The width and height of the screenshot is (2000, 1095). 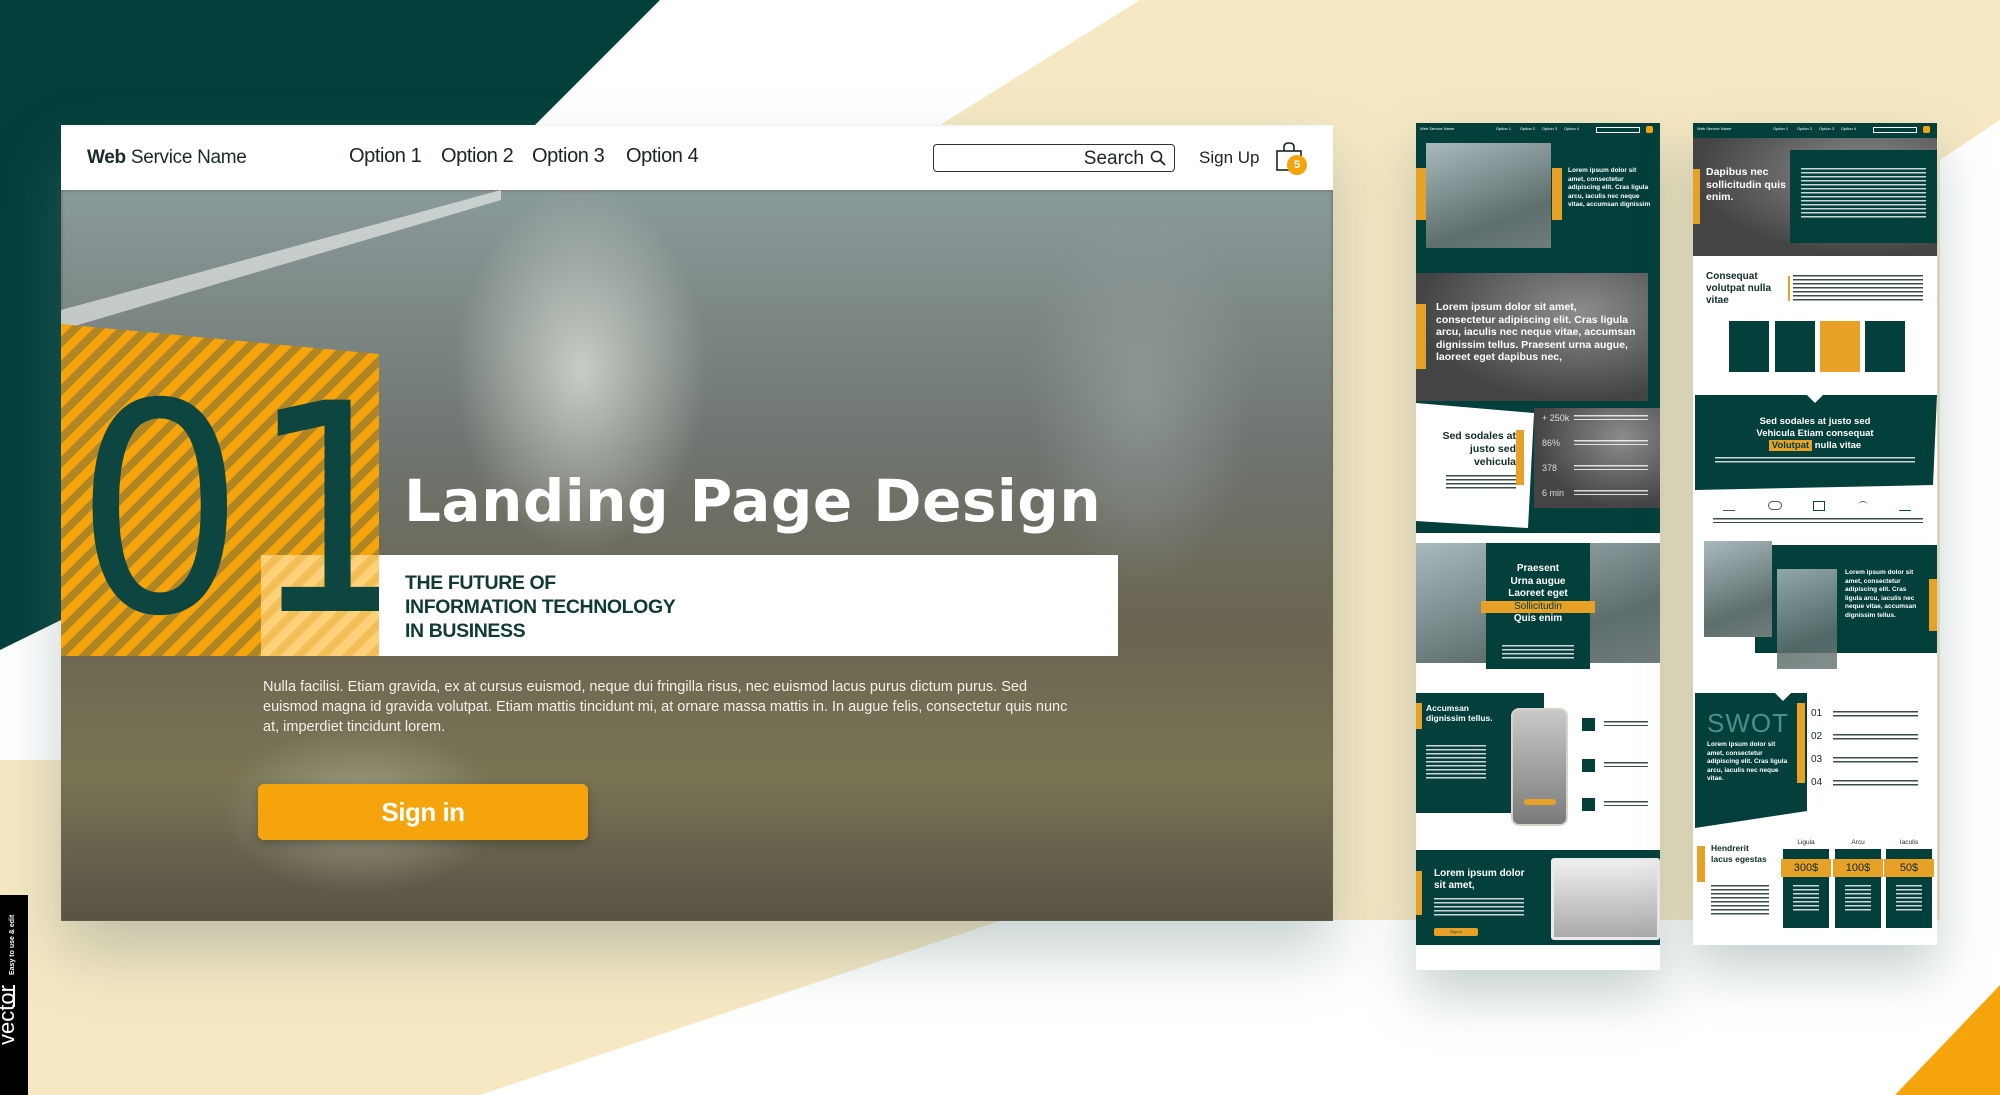 I want to click on stats-heading: Sed sodales at justo sed vehicula, so click(x=1479, y=449).